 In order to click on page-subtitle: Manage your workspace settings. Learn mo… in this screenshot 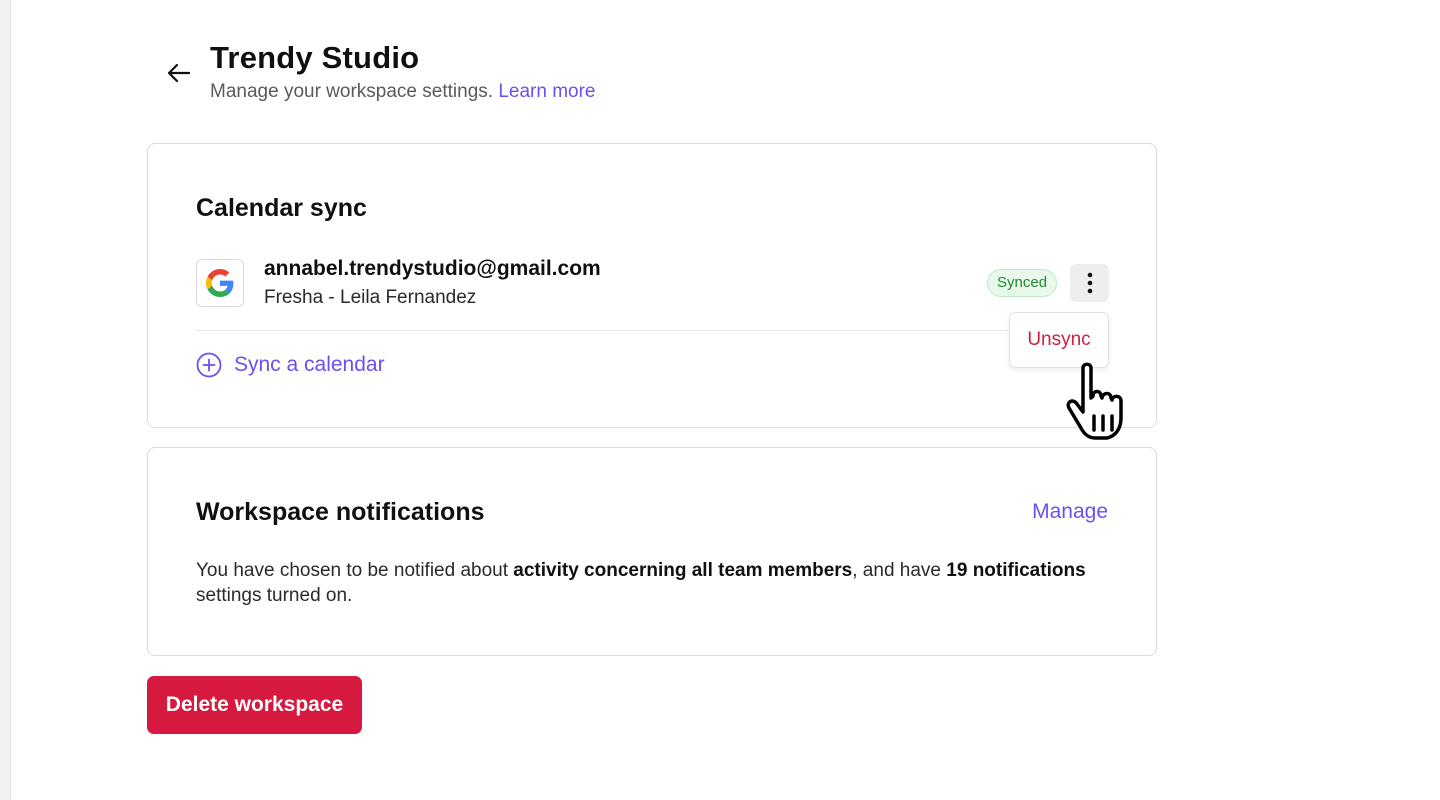, I will do `click(403, 92)`.